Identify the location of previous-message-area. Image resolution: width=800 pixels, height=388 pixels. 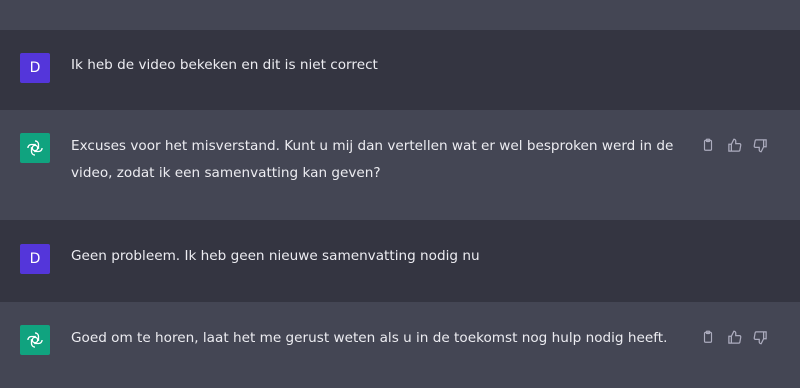
(400, 15).